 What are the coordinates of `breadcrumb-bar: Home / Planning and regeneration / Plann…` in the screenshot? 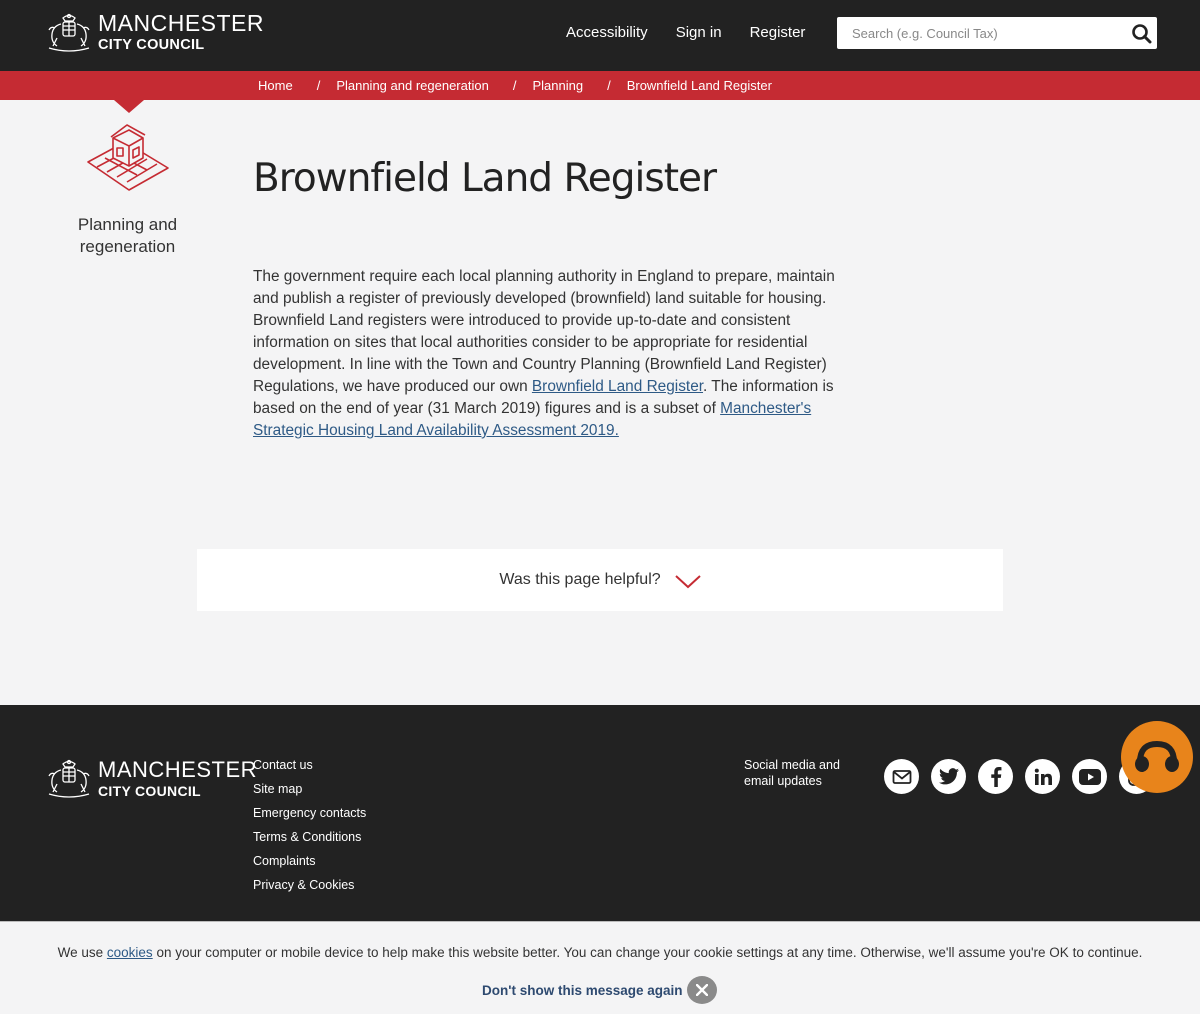 It's located at (600, 85).